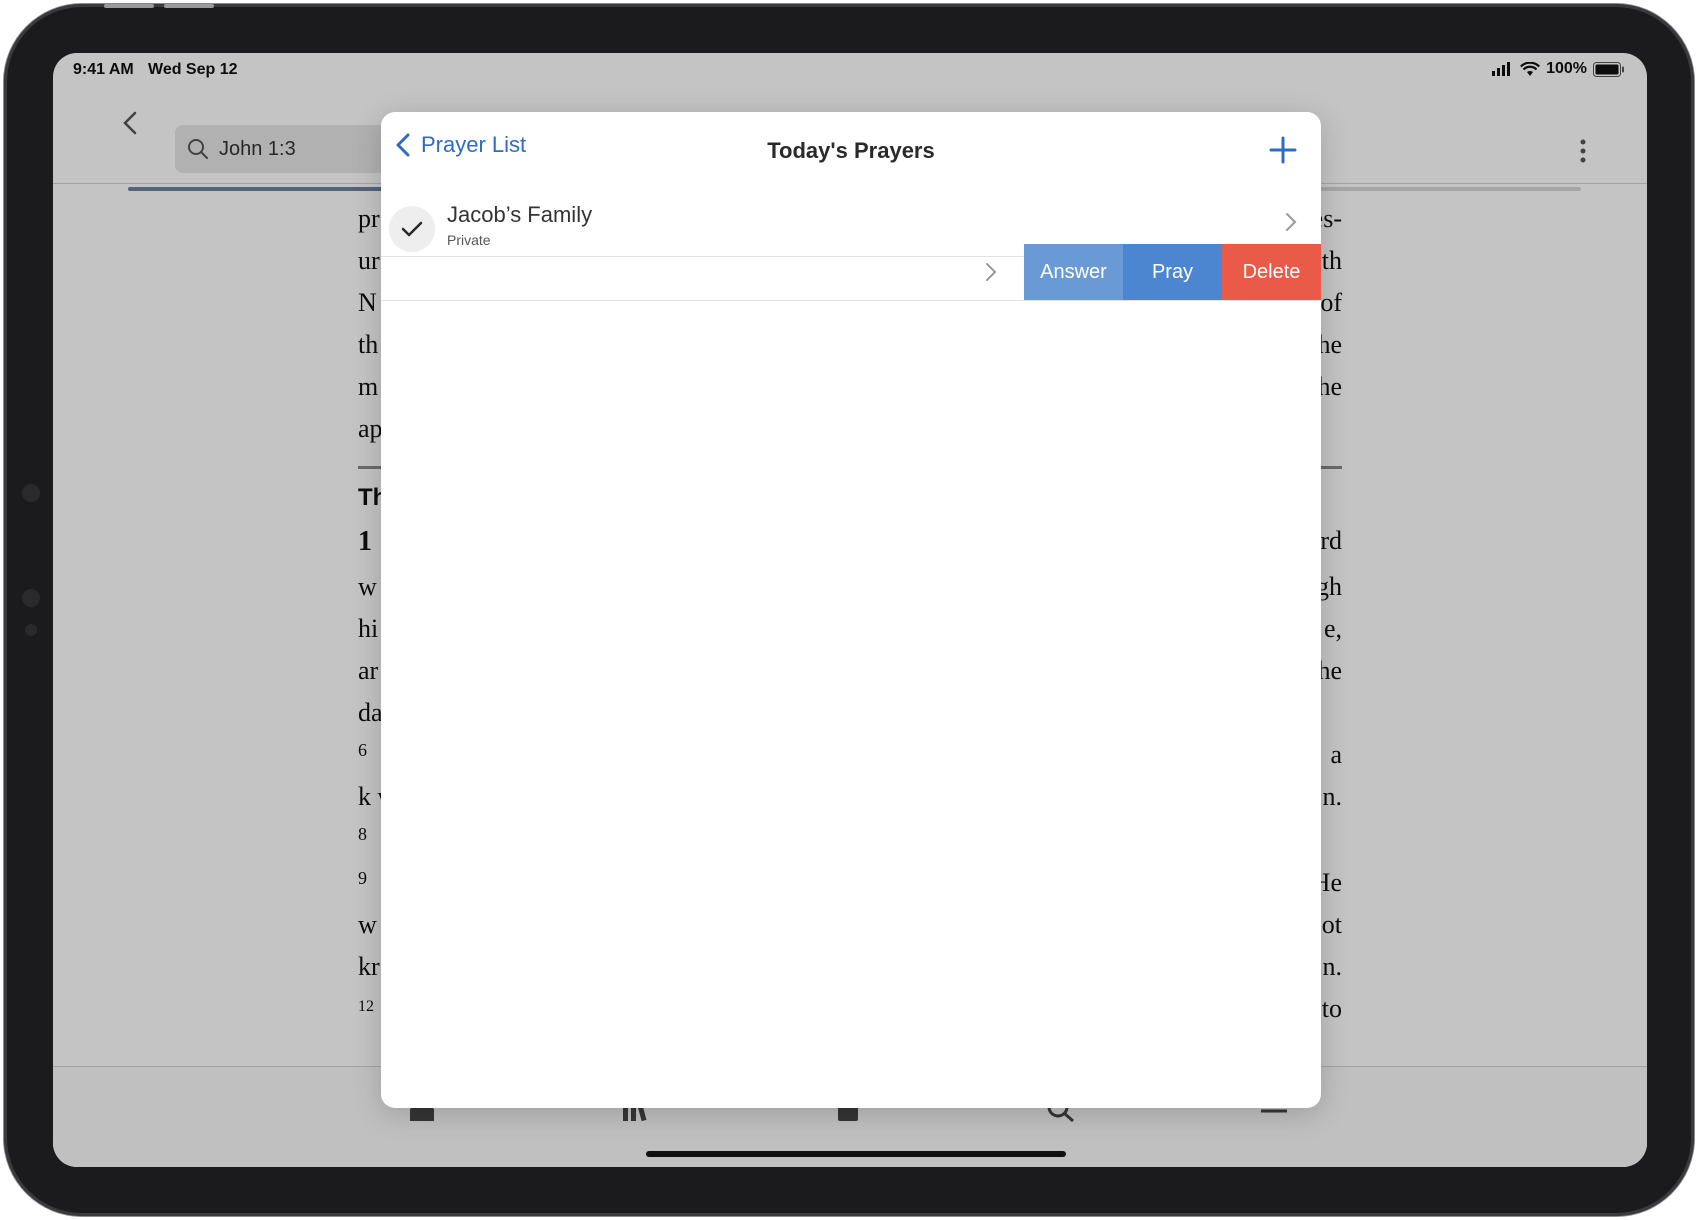 This screenshot has width=1700, height=1220. What do you see at coordinates (368, 628) in the screenshot?
I see `reader-fragment: hi` at bounding box center [368, 628].